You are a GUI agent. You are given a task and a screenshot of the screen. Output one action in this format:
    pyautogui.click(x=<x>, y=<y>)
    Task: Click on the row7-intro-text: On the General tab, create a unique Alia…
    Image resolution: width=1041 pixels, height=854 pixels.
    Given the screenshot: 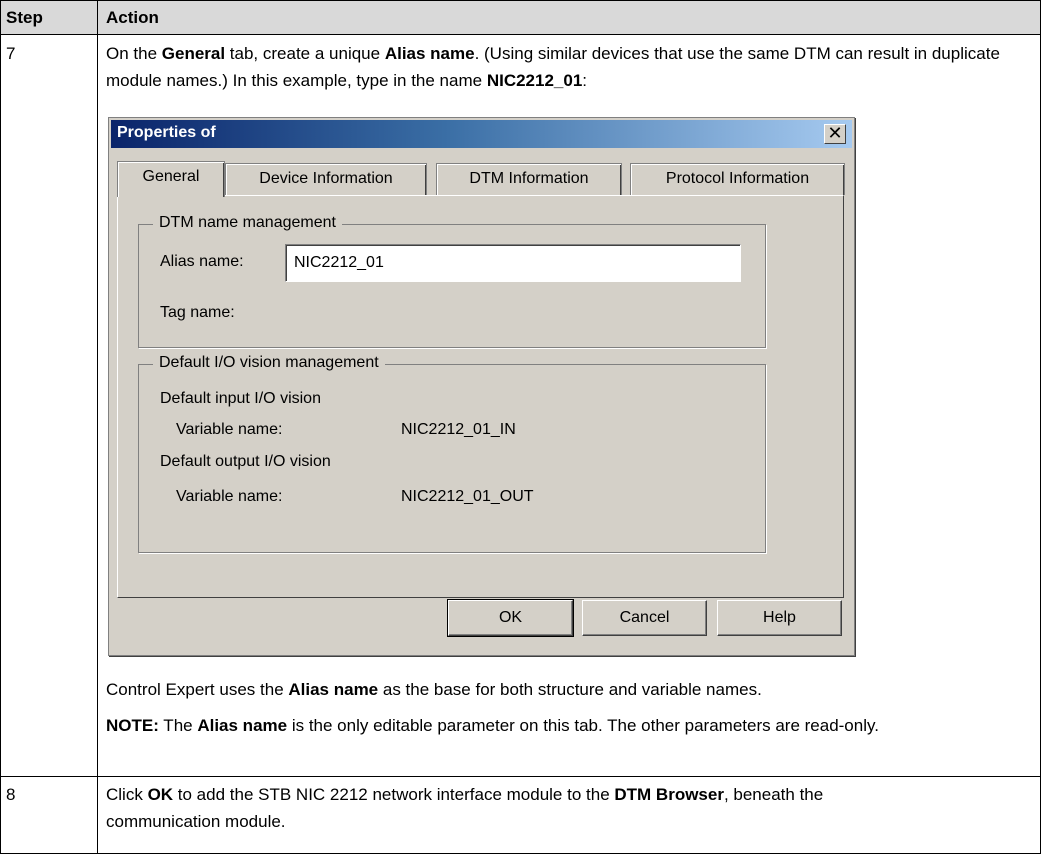 What is the action you would take?
    pyautogui.click(x=553, y=67)
    